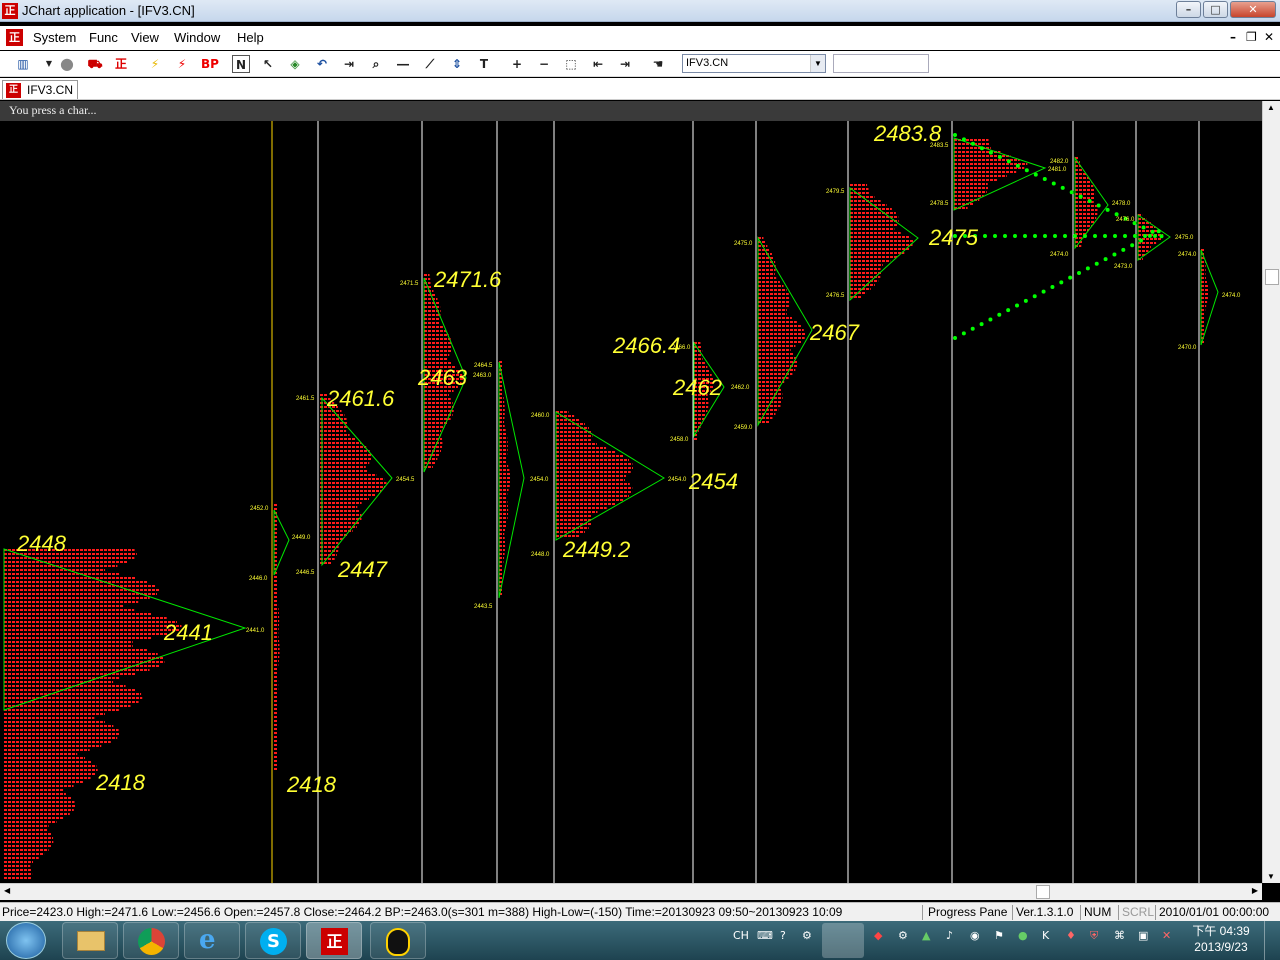  What do you see at coordinates (625, 64) in the screenshot?
I see `forward-end-icon: ⇥` at bounding box center [625, 64].